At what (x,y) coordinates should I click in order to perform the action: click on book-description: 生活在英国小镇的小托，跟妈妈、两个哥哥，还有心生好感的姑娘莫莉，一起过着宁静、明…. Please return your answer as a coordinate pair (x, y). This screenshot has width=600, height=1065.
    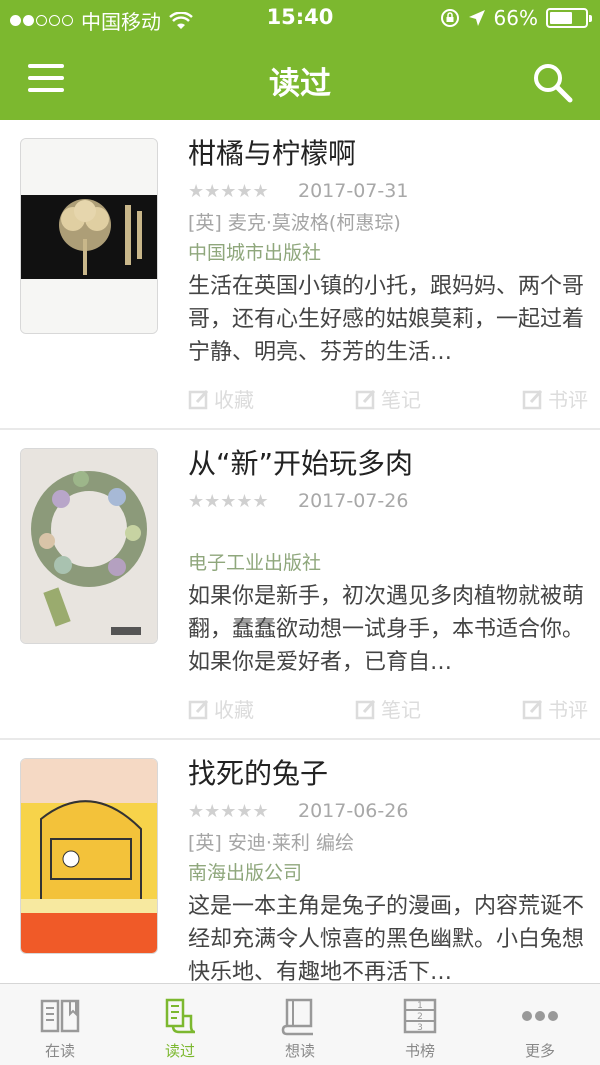
    Looking at the image, I should click on (386, 319).